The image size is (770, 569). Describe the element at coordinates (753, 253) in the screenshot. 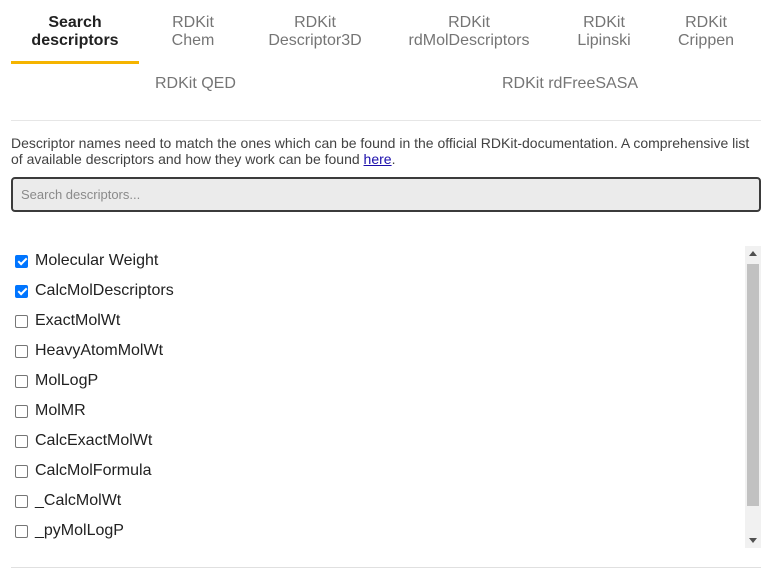

I see `scroll-up-arrow-icon` at that location.